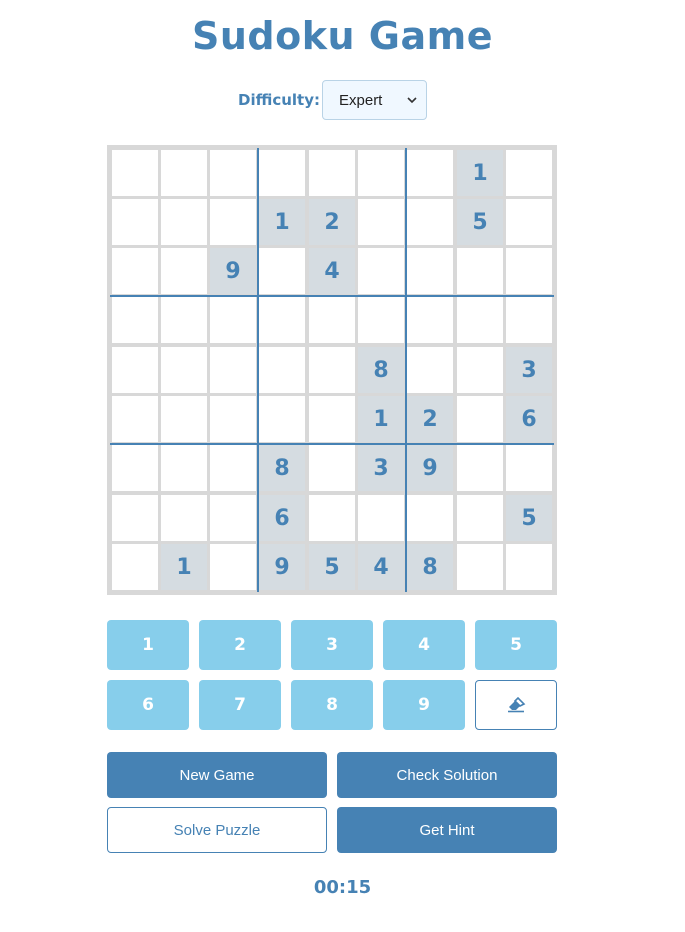 The height and width of the screenshot is (932, 685). Describe the element at coordinates (148, 645) in the screenshot. I see `number-button-1: 1` at that location.